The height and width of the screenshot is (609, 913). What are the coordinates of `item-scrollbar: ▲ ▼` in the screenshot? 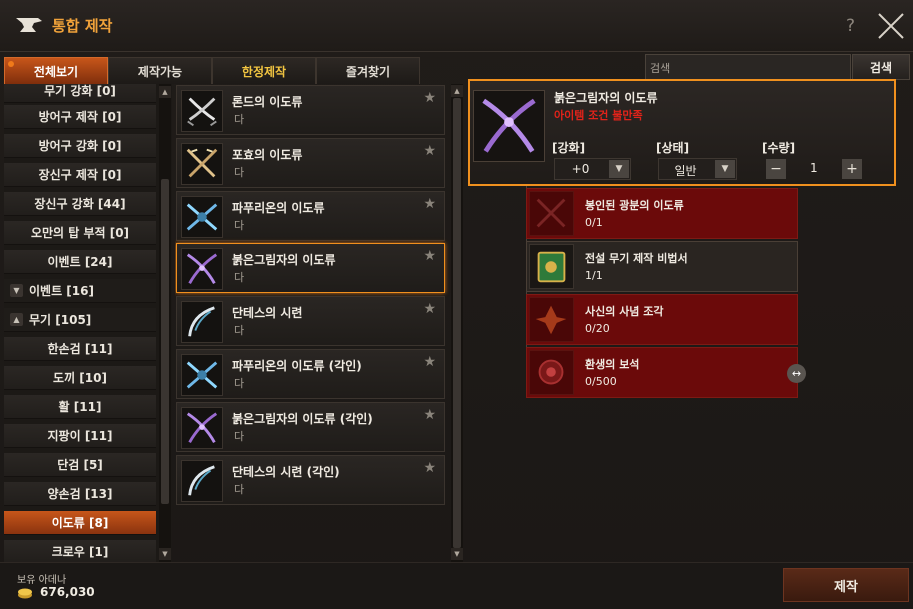 It's located at (457, 323).